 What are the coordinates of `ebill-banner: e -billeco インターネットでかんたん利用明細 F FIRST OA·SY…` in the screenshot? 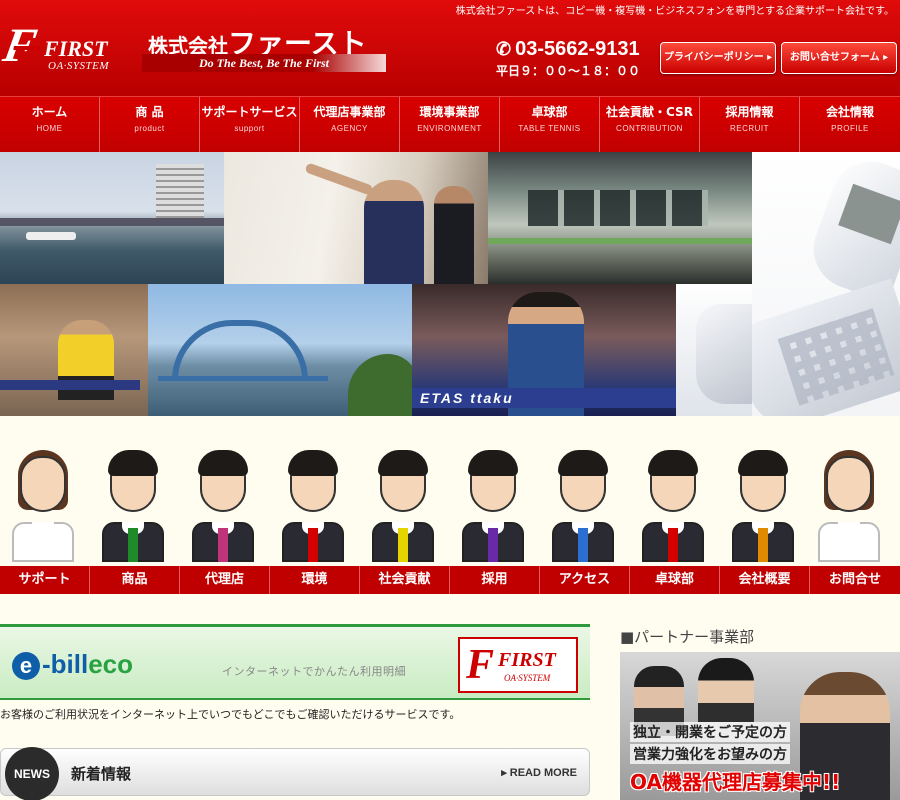 It's located at (295, 662).